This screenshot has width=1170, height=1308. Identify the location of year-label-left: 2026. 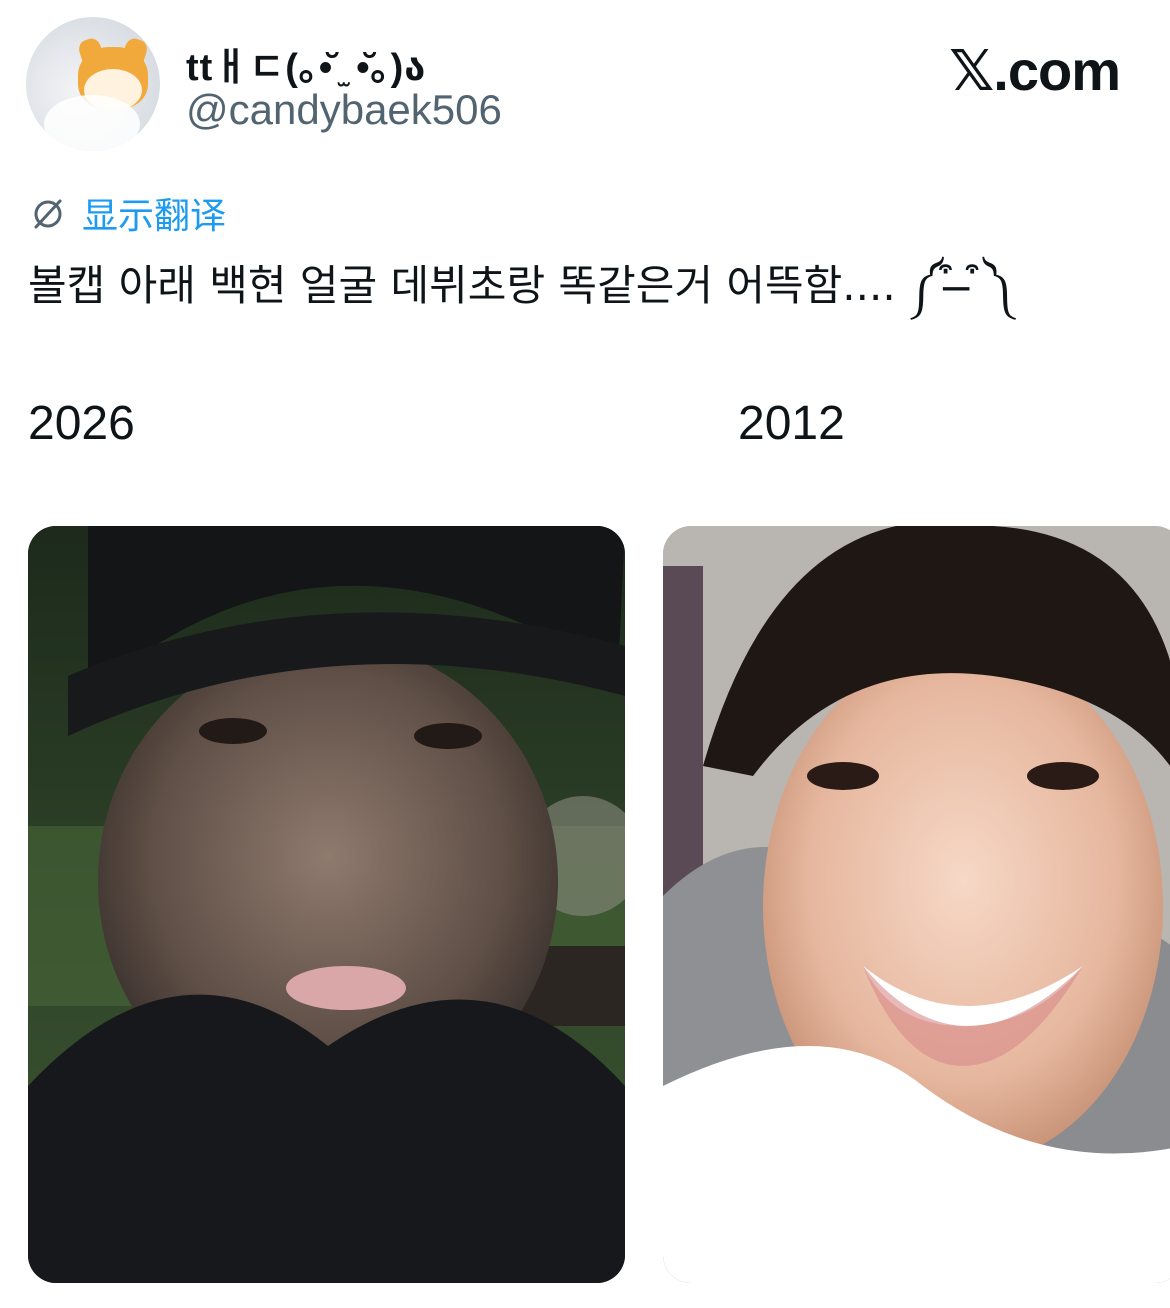
(81, 423).